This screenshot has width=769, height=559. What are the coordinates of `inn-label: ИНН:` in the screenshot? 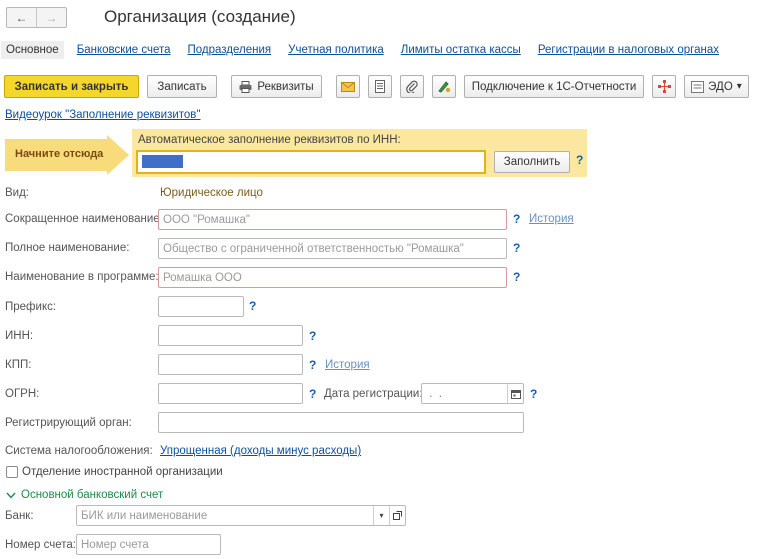 It's located at (19, 336).